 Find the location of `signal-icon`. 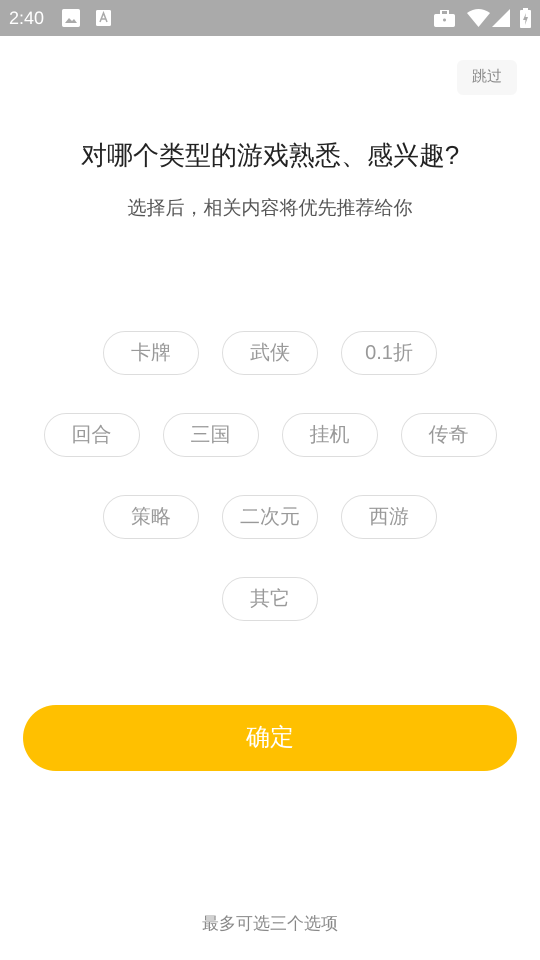

signal-icon is located at coordinates (501, 18).